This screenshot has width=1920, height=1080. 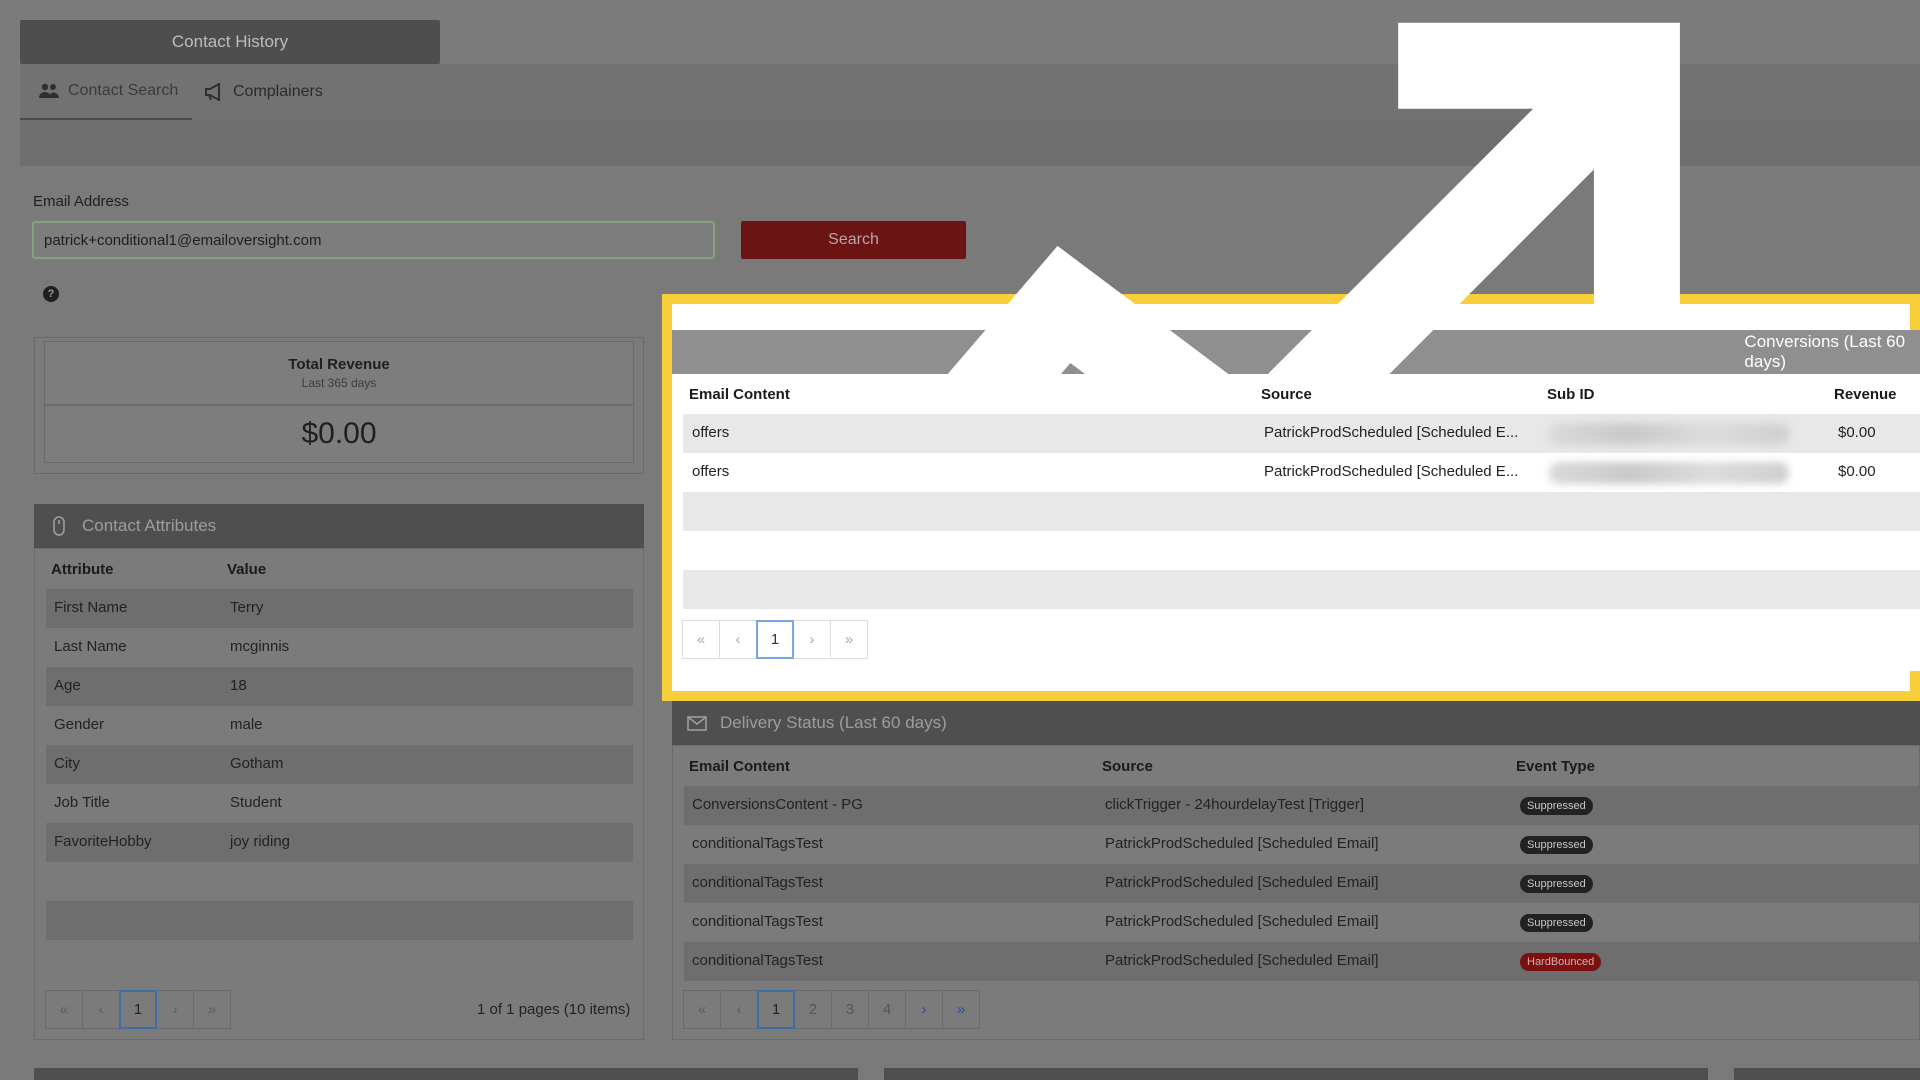 I want to click on email-input, so click(x=373, y=240).